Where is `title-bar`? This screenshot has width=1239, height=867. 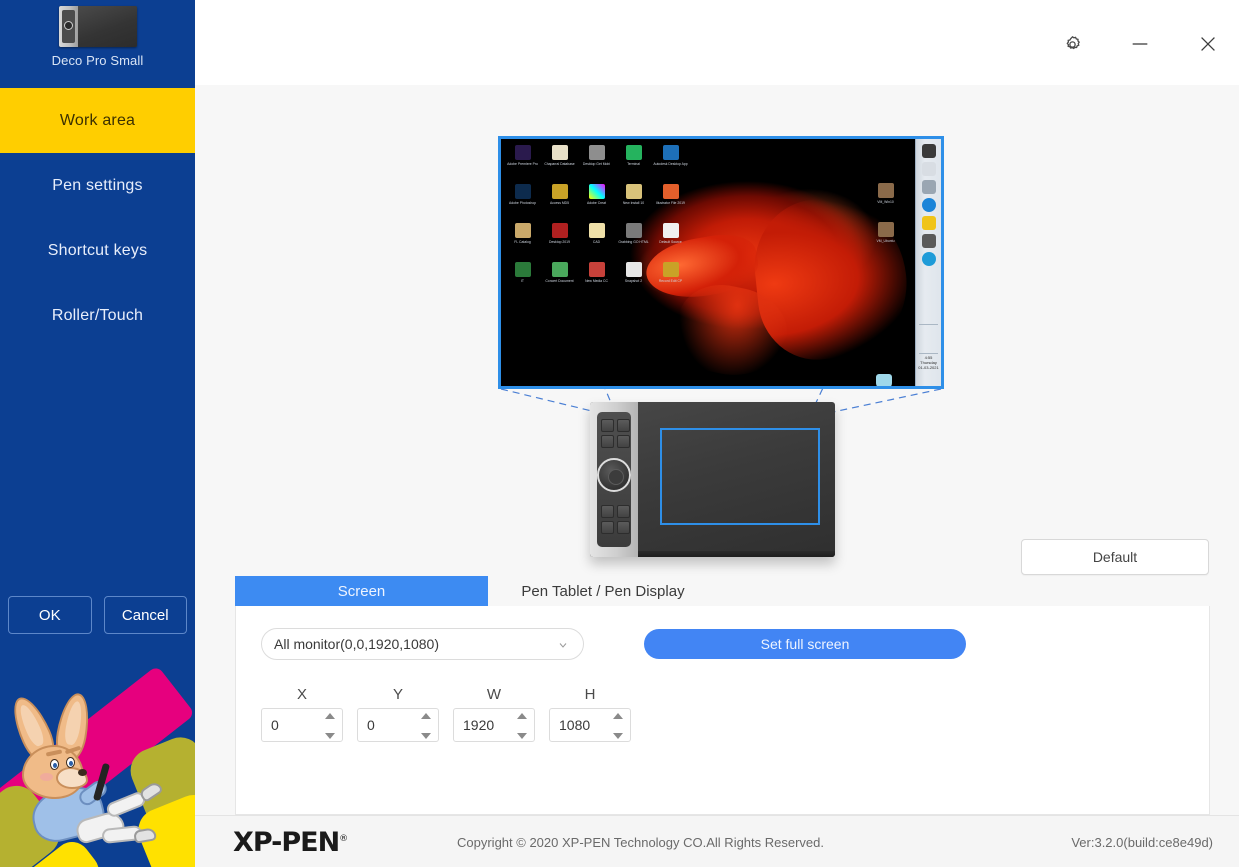
title-bar is located at coordinates (717, 42).